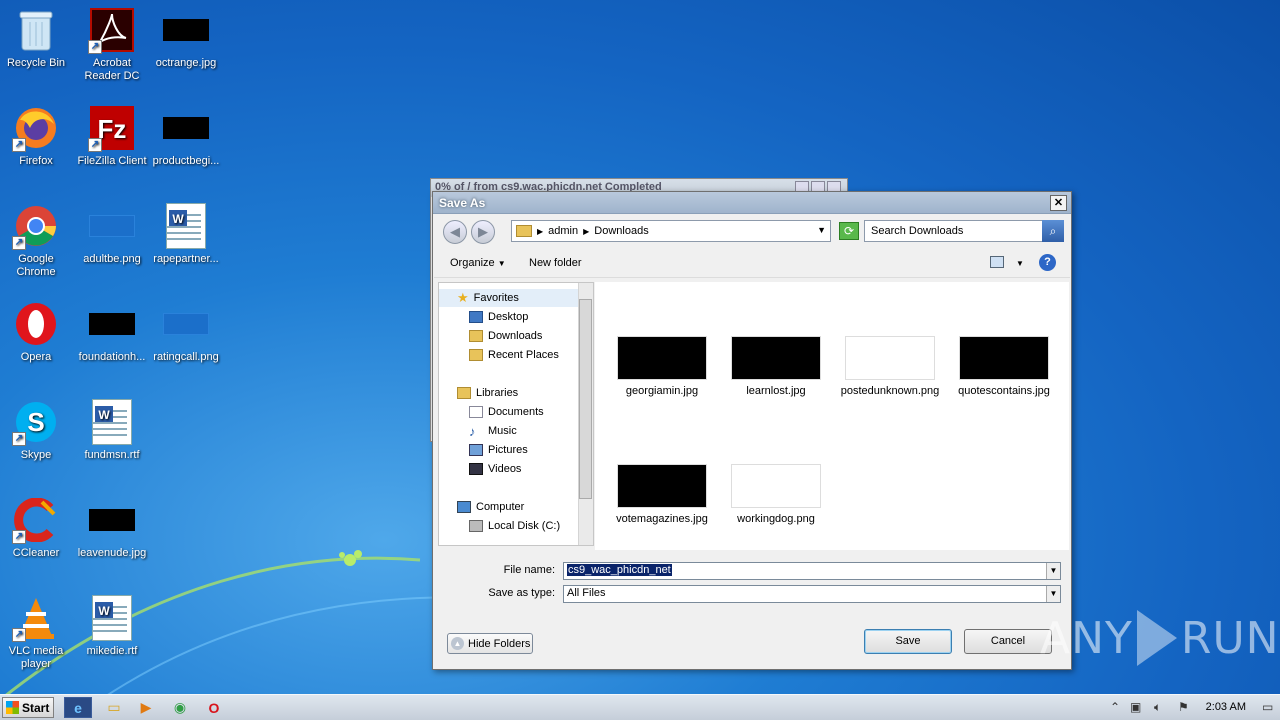 The height and width of the screenshot is (720, 1280). What do you see at coordinates (464, 393) in the screenshot?
I see `libraries-icon` at bounding box center [464, 393].